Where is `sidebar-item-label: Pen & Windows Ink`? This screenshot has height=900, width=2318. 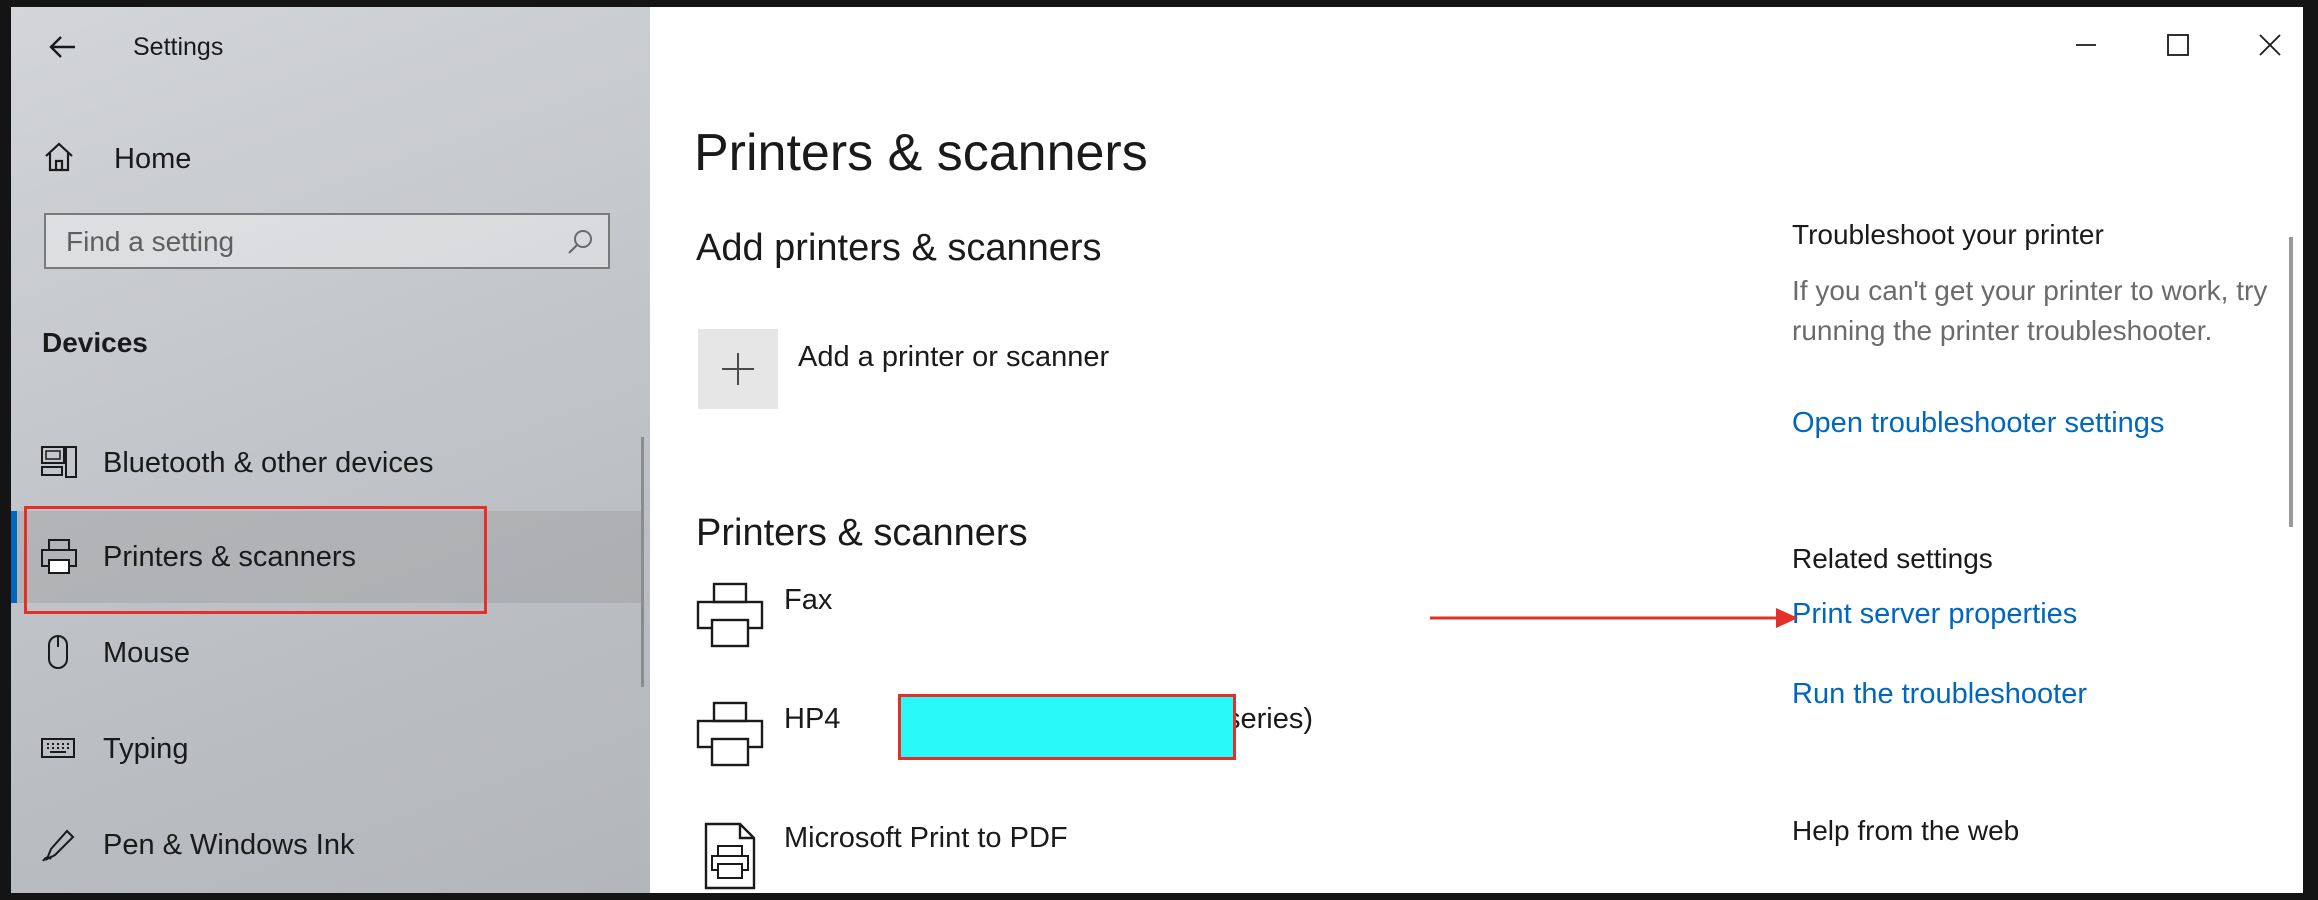 sidebar-item-label: Pen & Windows Ink is located at coordinates (229, 845).